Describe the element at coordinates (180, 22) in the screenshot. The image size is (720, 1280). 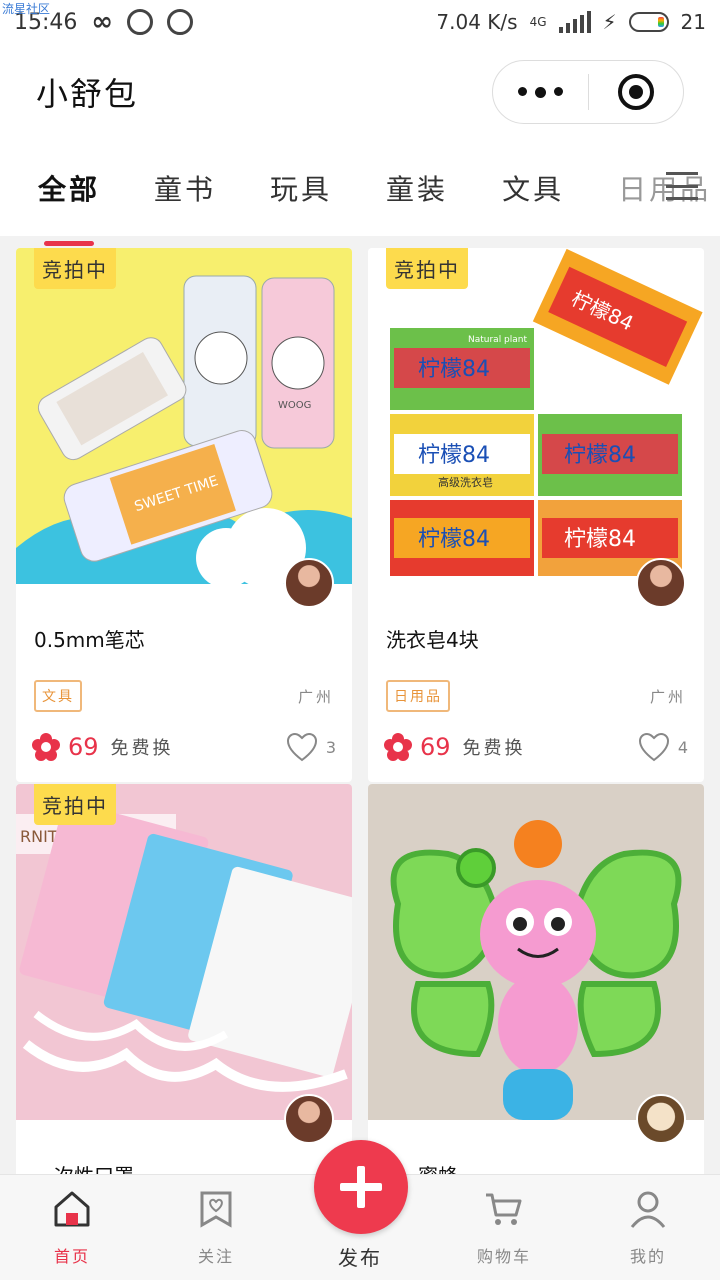
I see `hotspot-icon` at that location.